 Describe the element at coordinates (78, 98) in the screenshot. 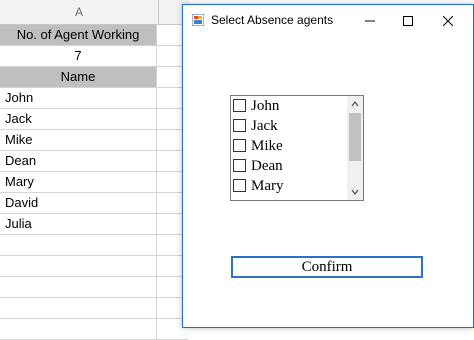

I see `cell-a: John` at that location.